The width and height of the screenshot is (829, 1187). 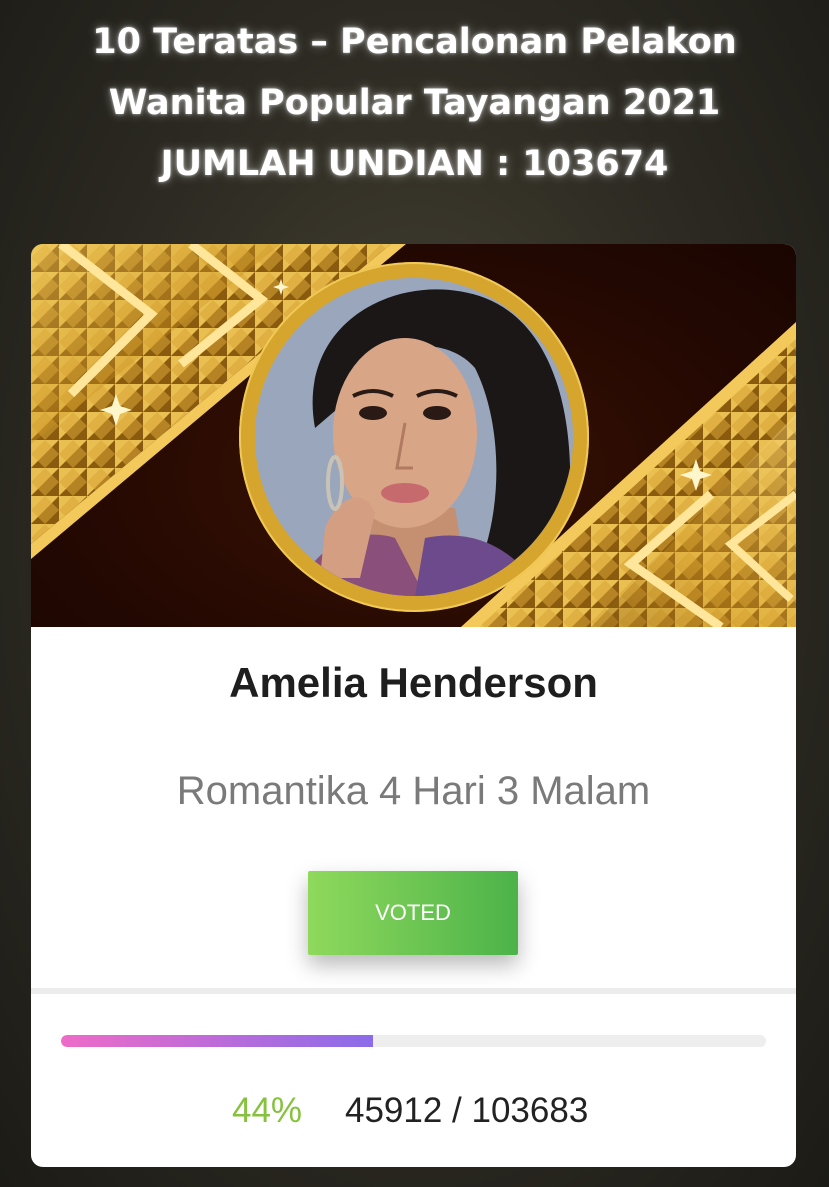 I want to click on voted-button: VOTED, so click(x=413, y=913).